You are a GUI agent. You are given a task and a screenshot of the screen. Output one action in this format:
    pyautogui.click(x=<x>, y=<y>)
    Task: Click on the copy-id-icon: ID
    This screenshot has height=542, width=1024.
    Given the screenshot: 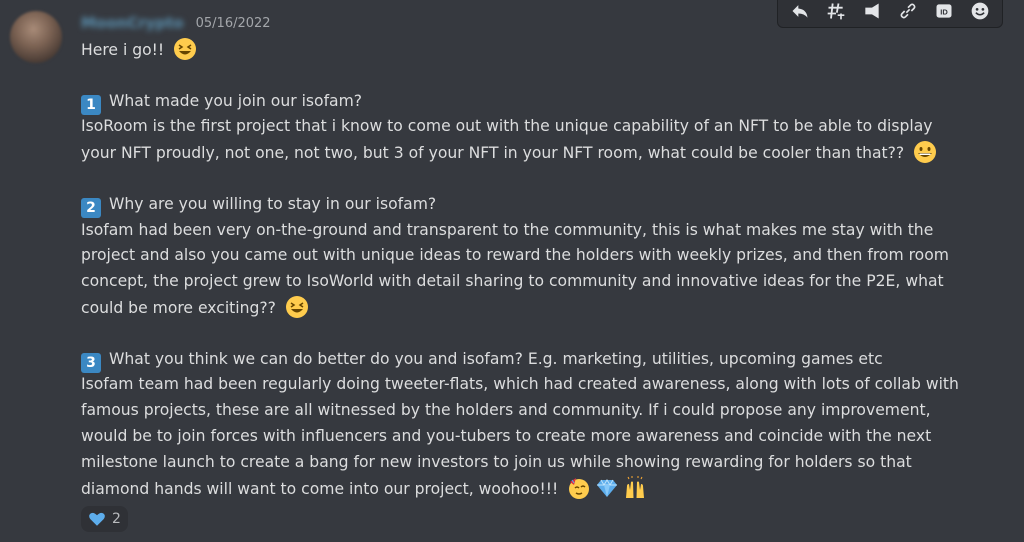 What is the action you would take?
    pyautogui.click(x=944, y=12)
    